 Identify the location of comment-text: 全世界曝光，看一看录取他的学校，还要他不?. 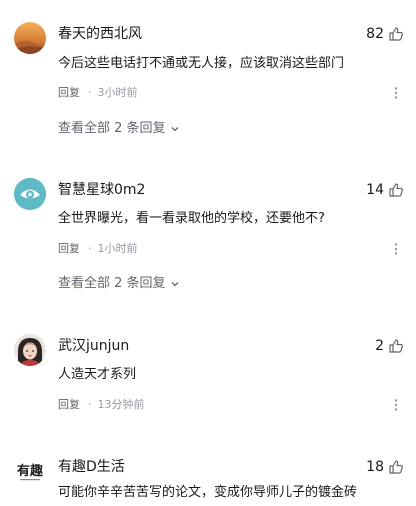
(191, 218).